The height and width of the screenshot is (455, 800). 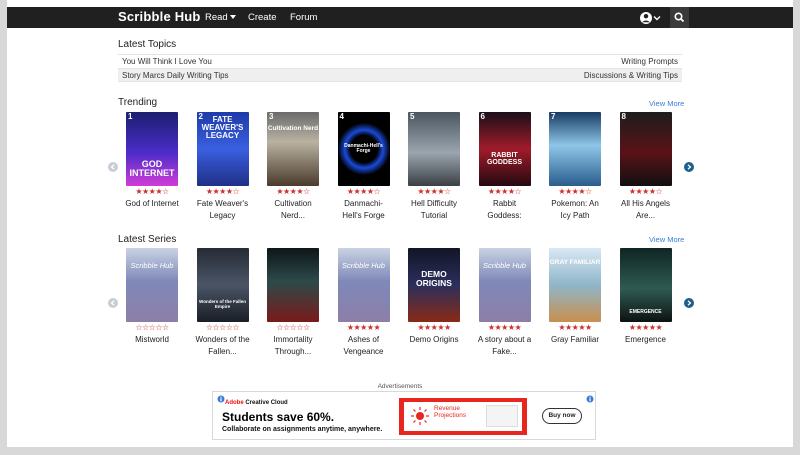 I want to click on series-title: Danmachi- Hell's Forge, so click(x=364, y=210).